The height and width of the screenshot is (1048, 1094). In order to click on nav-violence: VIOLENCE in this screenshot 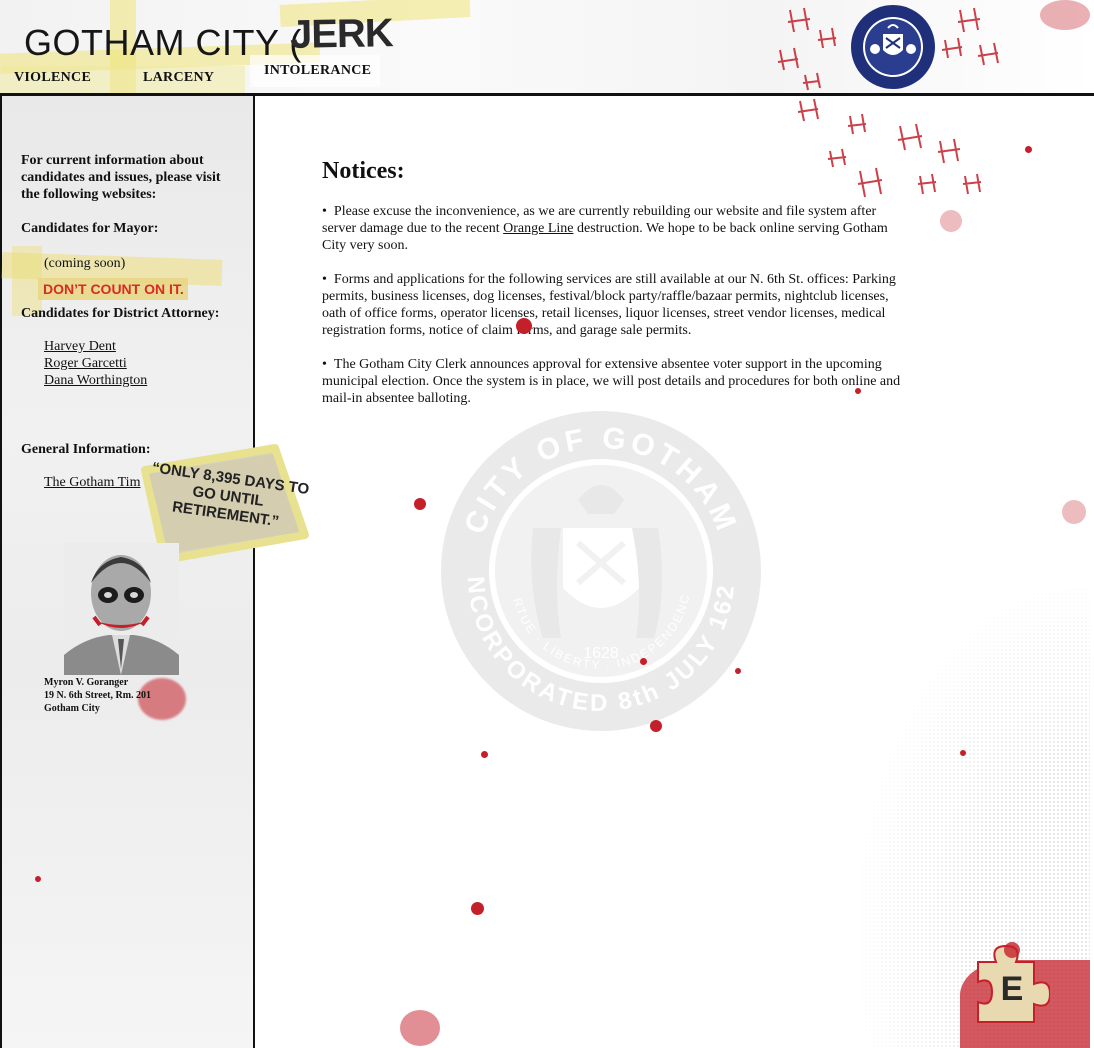, I will do `click(52, 78)`.